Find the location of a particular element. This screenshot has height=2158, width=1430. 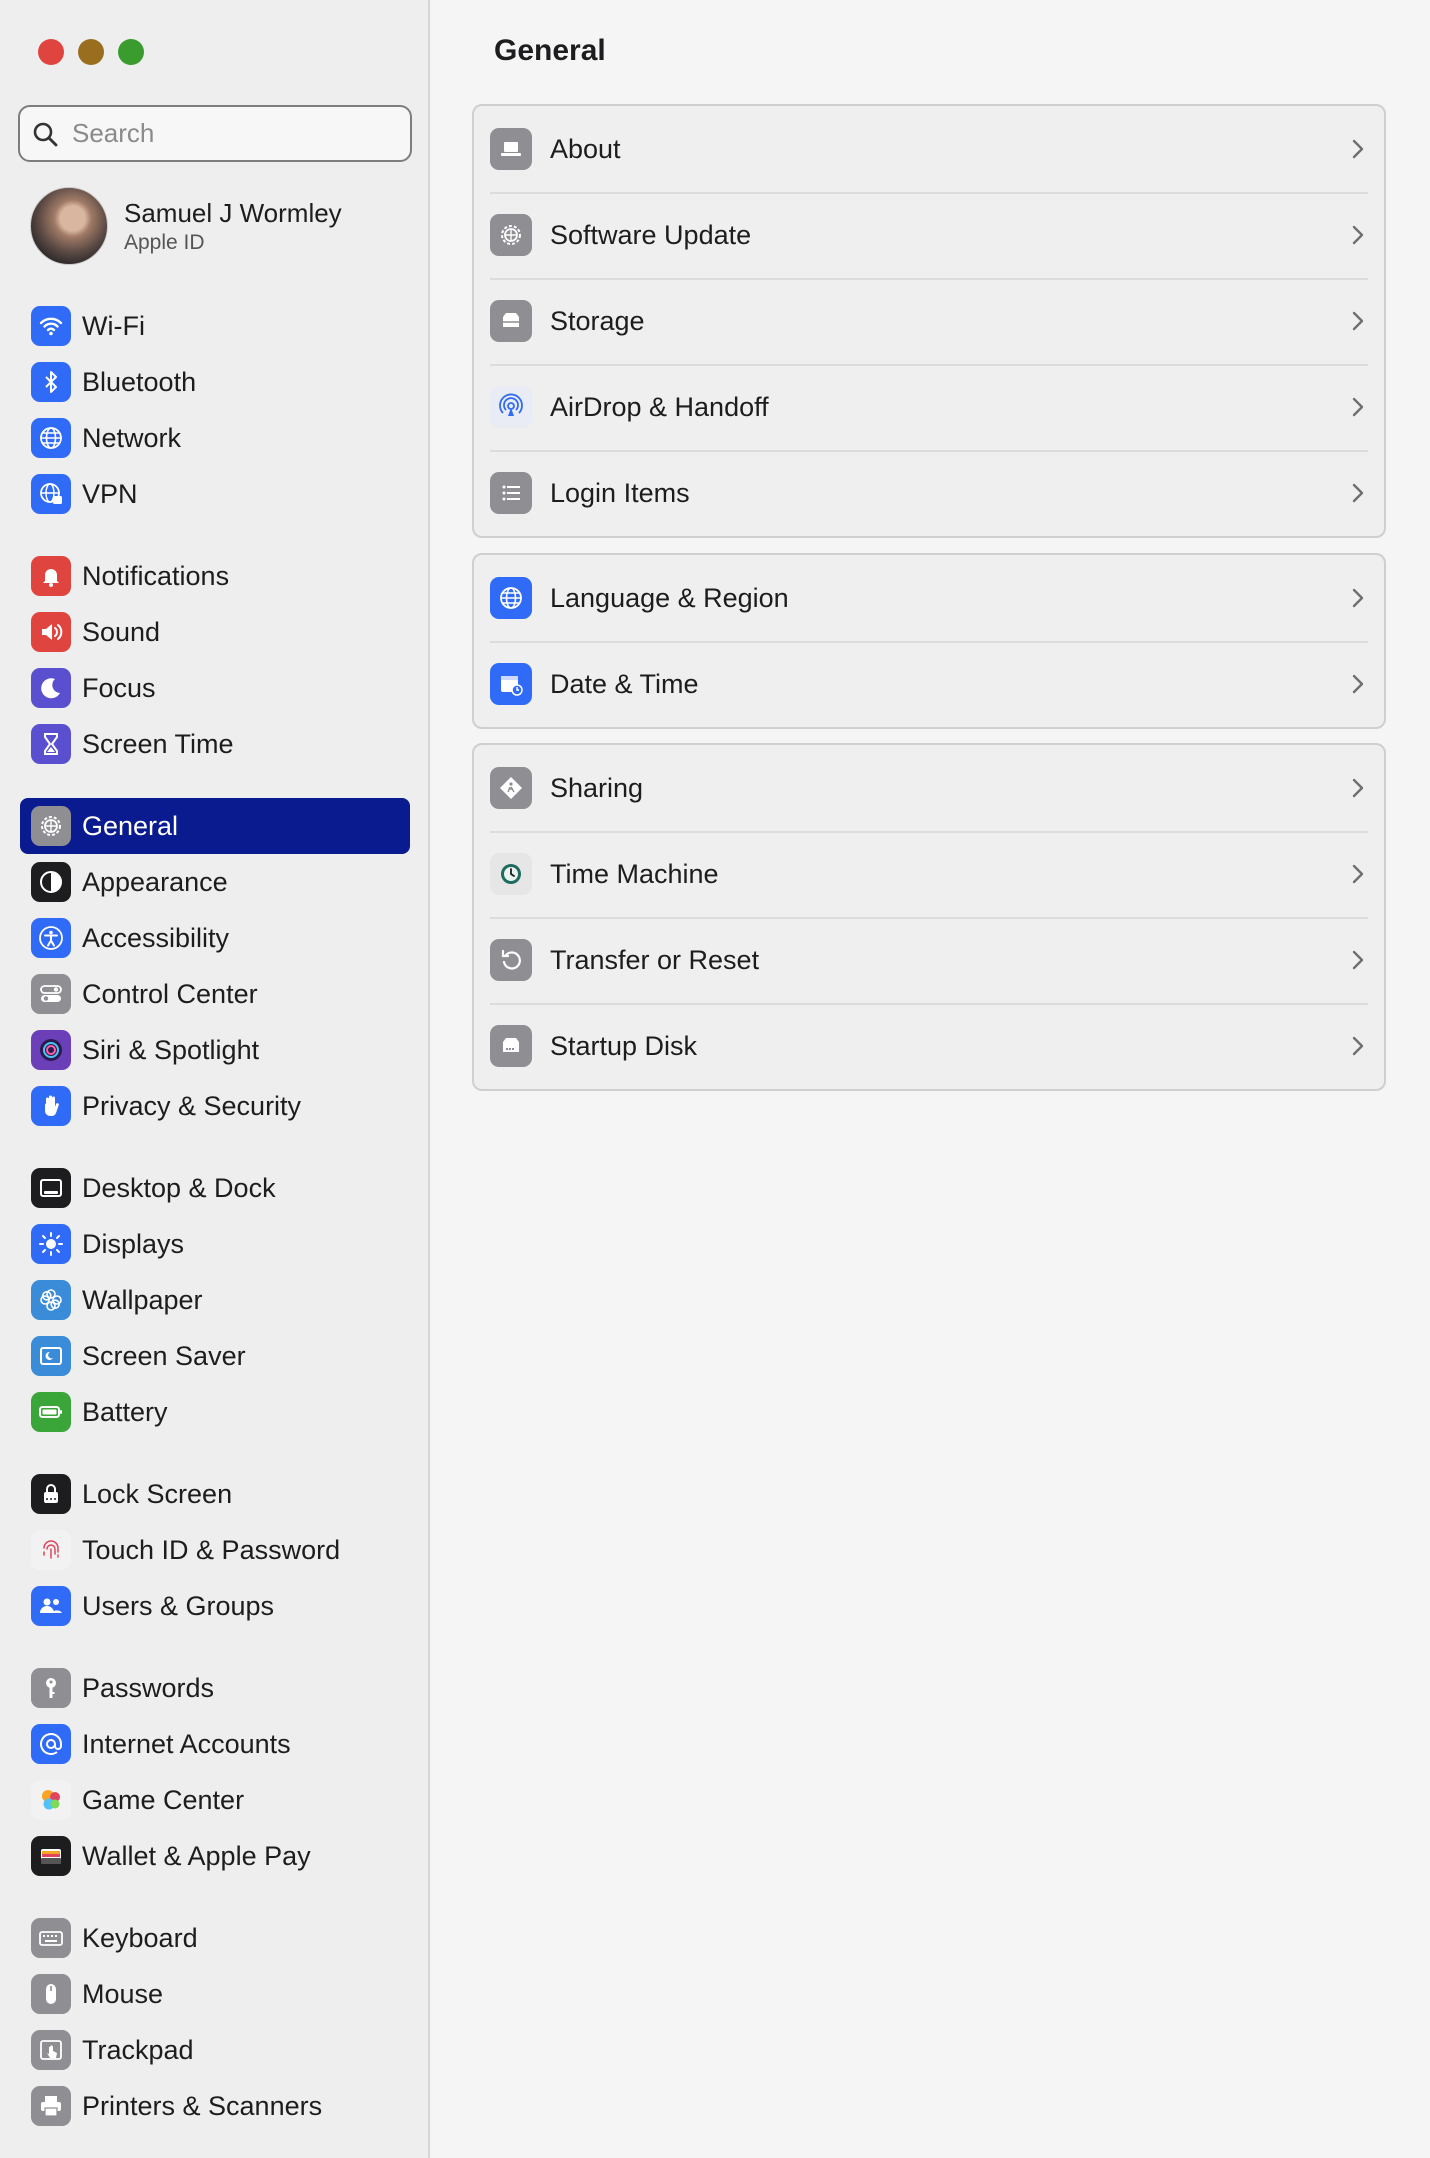

sidebar-item-label: Sound is located at coordinates (121, 631).